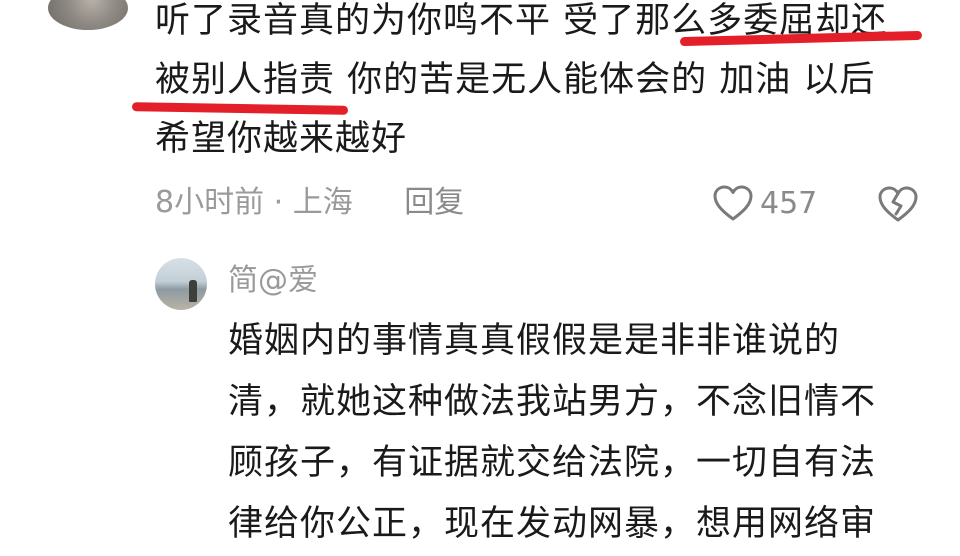 Image resolution: width=960 pixels, height=556 pixels. Describe the element at coordinates (789, 203) in the screenshot. I see `like-count: 457` at that location.